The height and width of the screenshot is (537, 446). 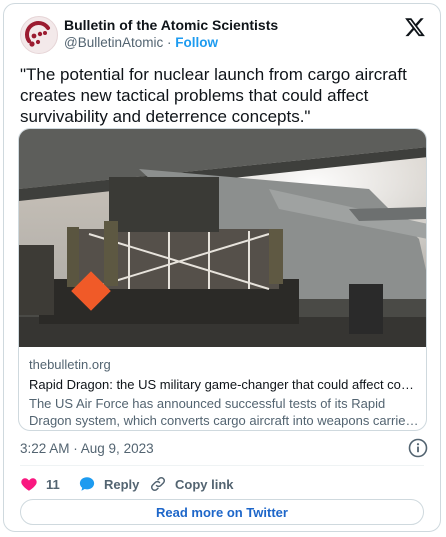 I want to click on follow-button: Follow, so click(x=196, y=42).